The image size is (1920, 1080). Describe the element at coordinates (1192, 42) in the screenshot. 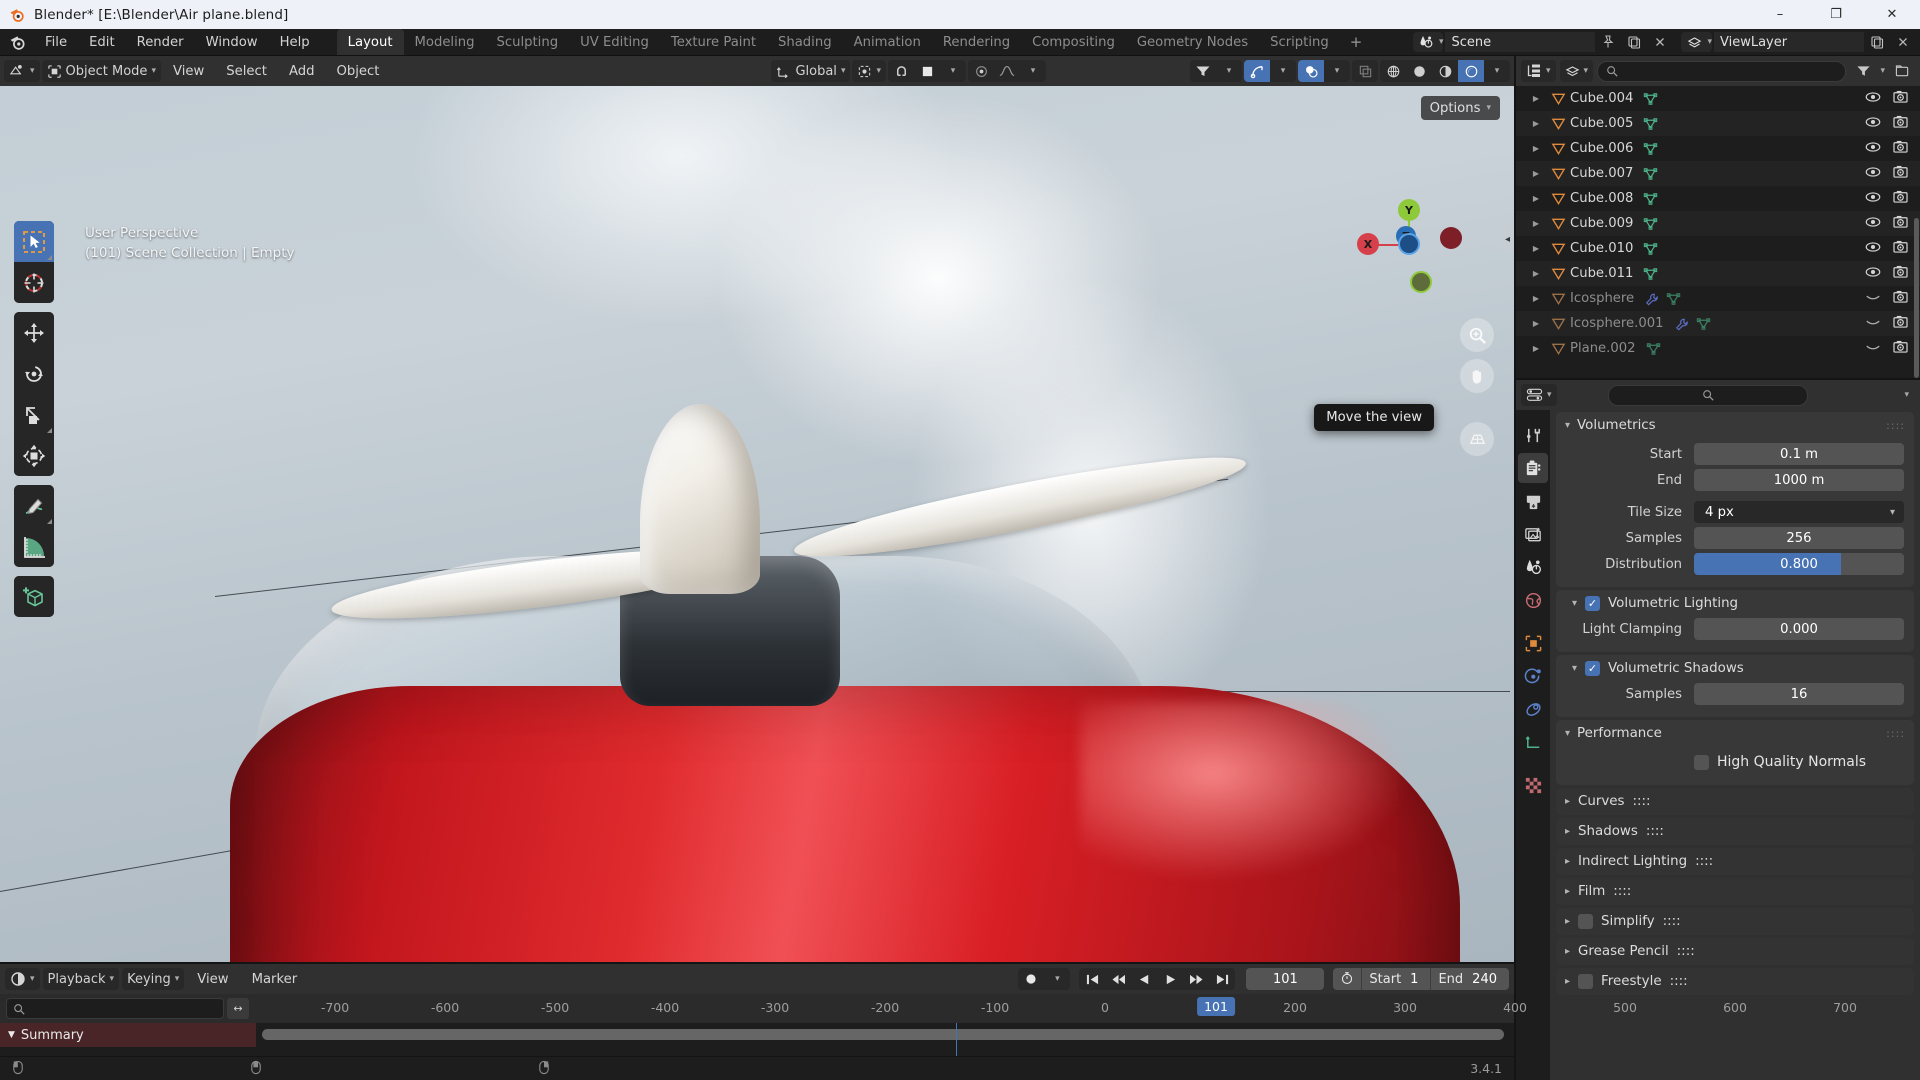

I see `workspace-tab-geometry-nodes: Geometry Nodes` at that location.